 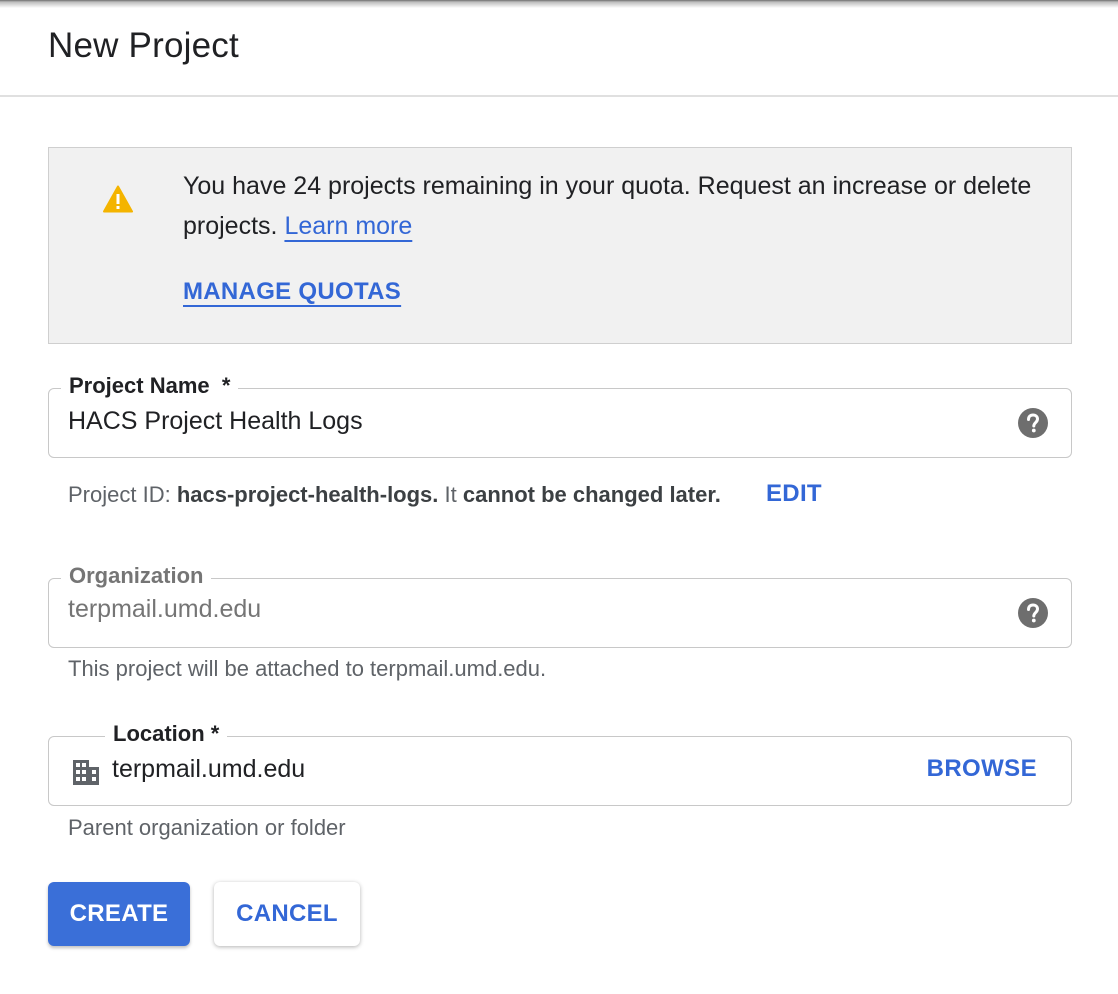 I want to click on cancel-button: CANCEL, so click(x=287, y=914).